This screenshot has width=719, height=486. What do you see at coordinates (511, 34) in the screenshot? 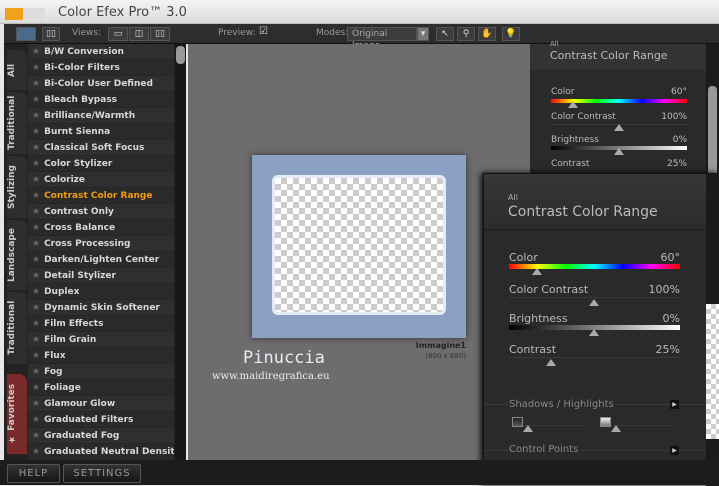
I see `lightbulb-icon: 💡` at bounding box center [511, 34].